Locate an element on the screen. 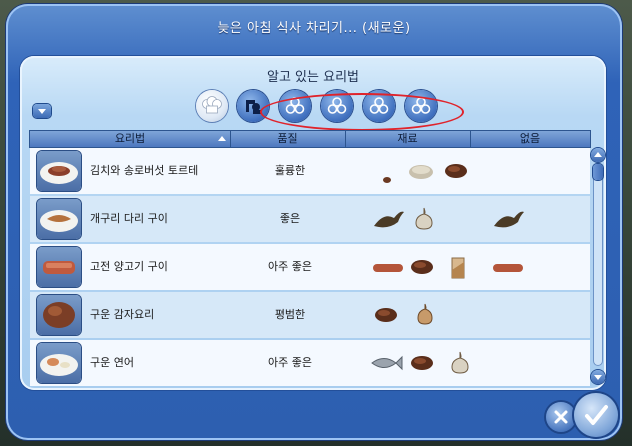 This screenshot has width=632, height=446. column-header-missing: 없음 is located at coordinates (530, 139).